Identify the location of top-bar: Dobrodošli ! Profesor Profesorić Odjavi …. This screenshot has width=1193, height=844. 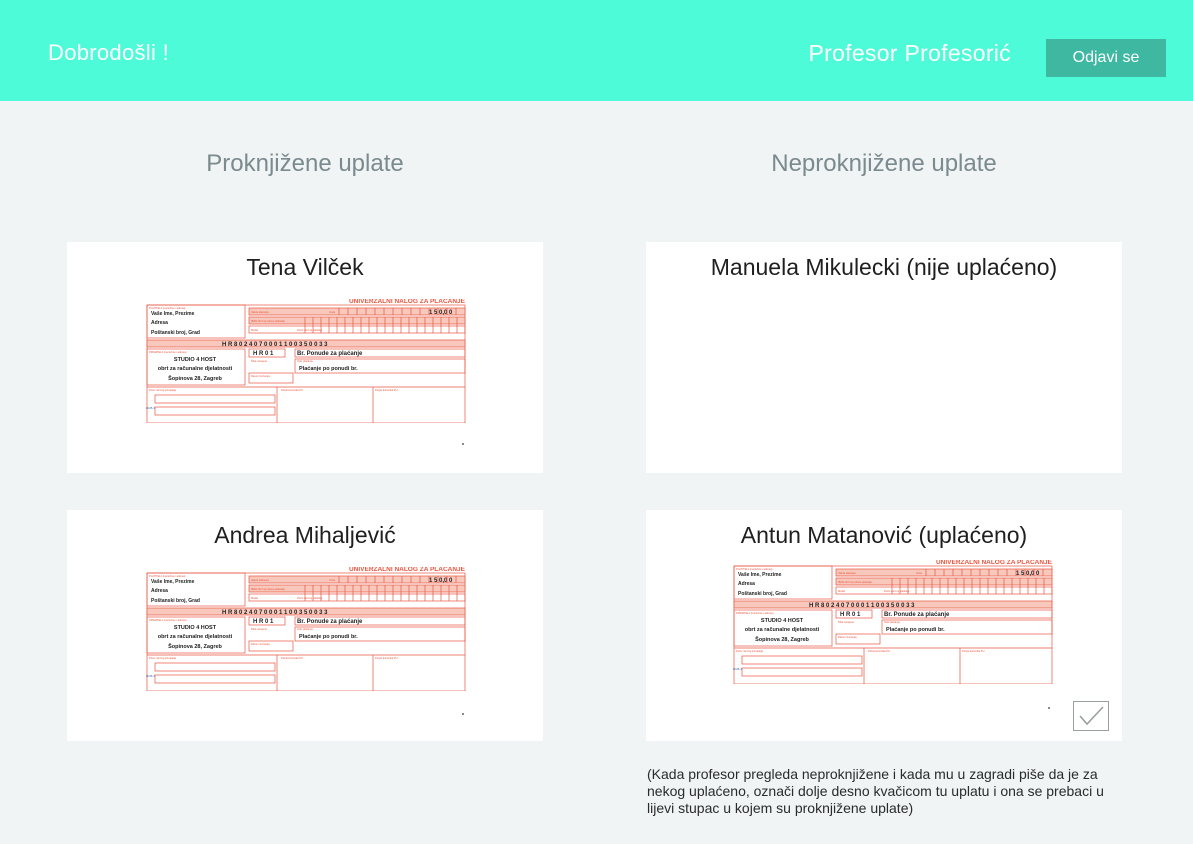
(596, 50).